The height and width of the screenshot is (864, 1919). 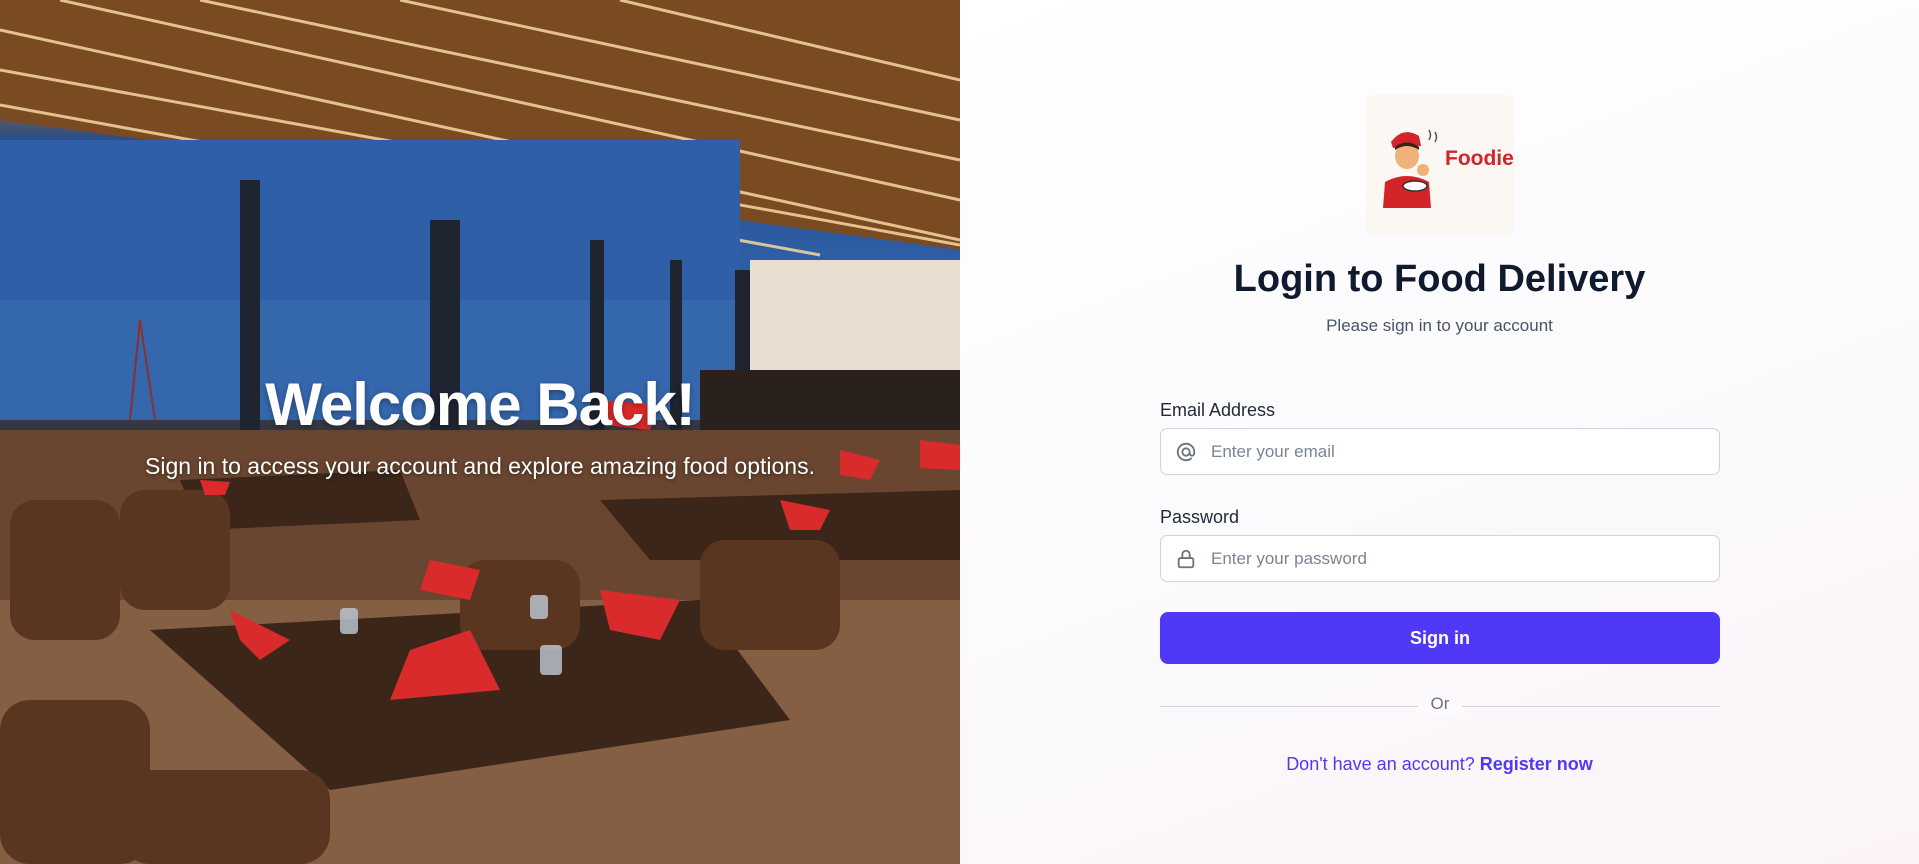 What do you see at coordinates (1410, 168) in the screenshot?
I see `chef-mascot-icon` at bounding box center [1410, 168].